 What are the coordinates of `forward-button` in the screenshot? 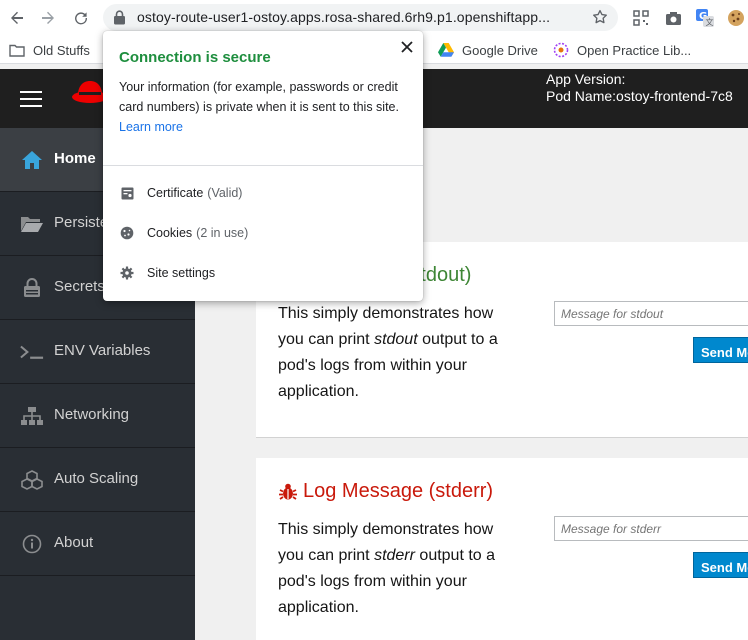 It's located at (48, 18).